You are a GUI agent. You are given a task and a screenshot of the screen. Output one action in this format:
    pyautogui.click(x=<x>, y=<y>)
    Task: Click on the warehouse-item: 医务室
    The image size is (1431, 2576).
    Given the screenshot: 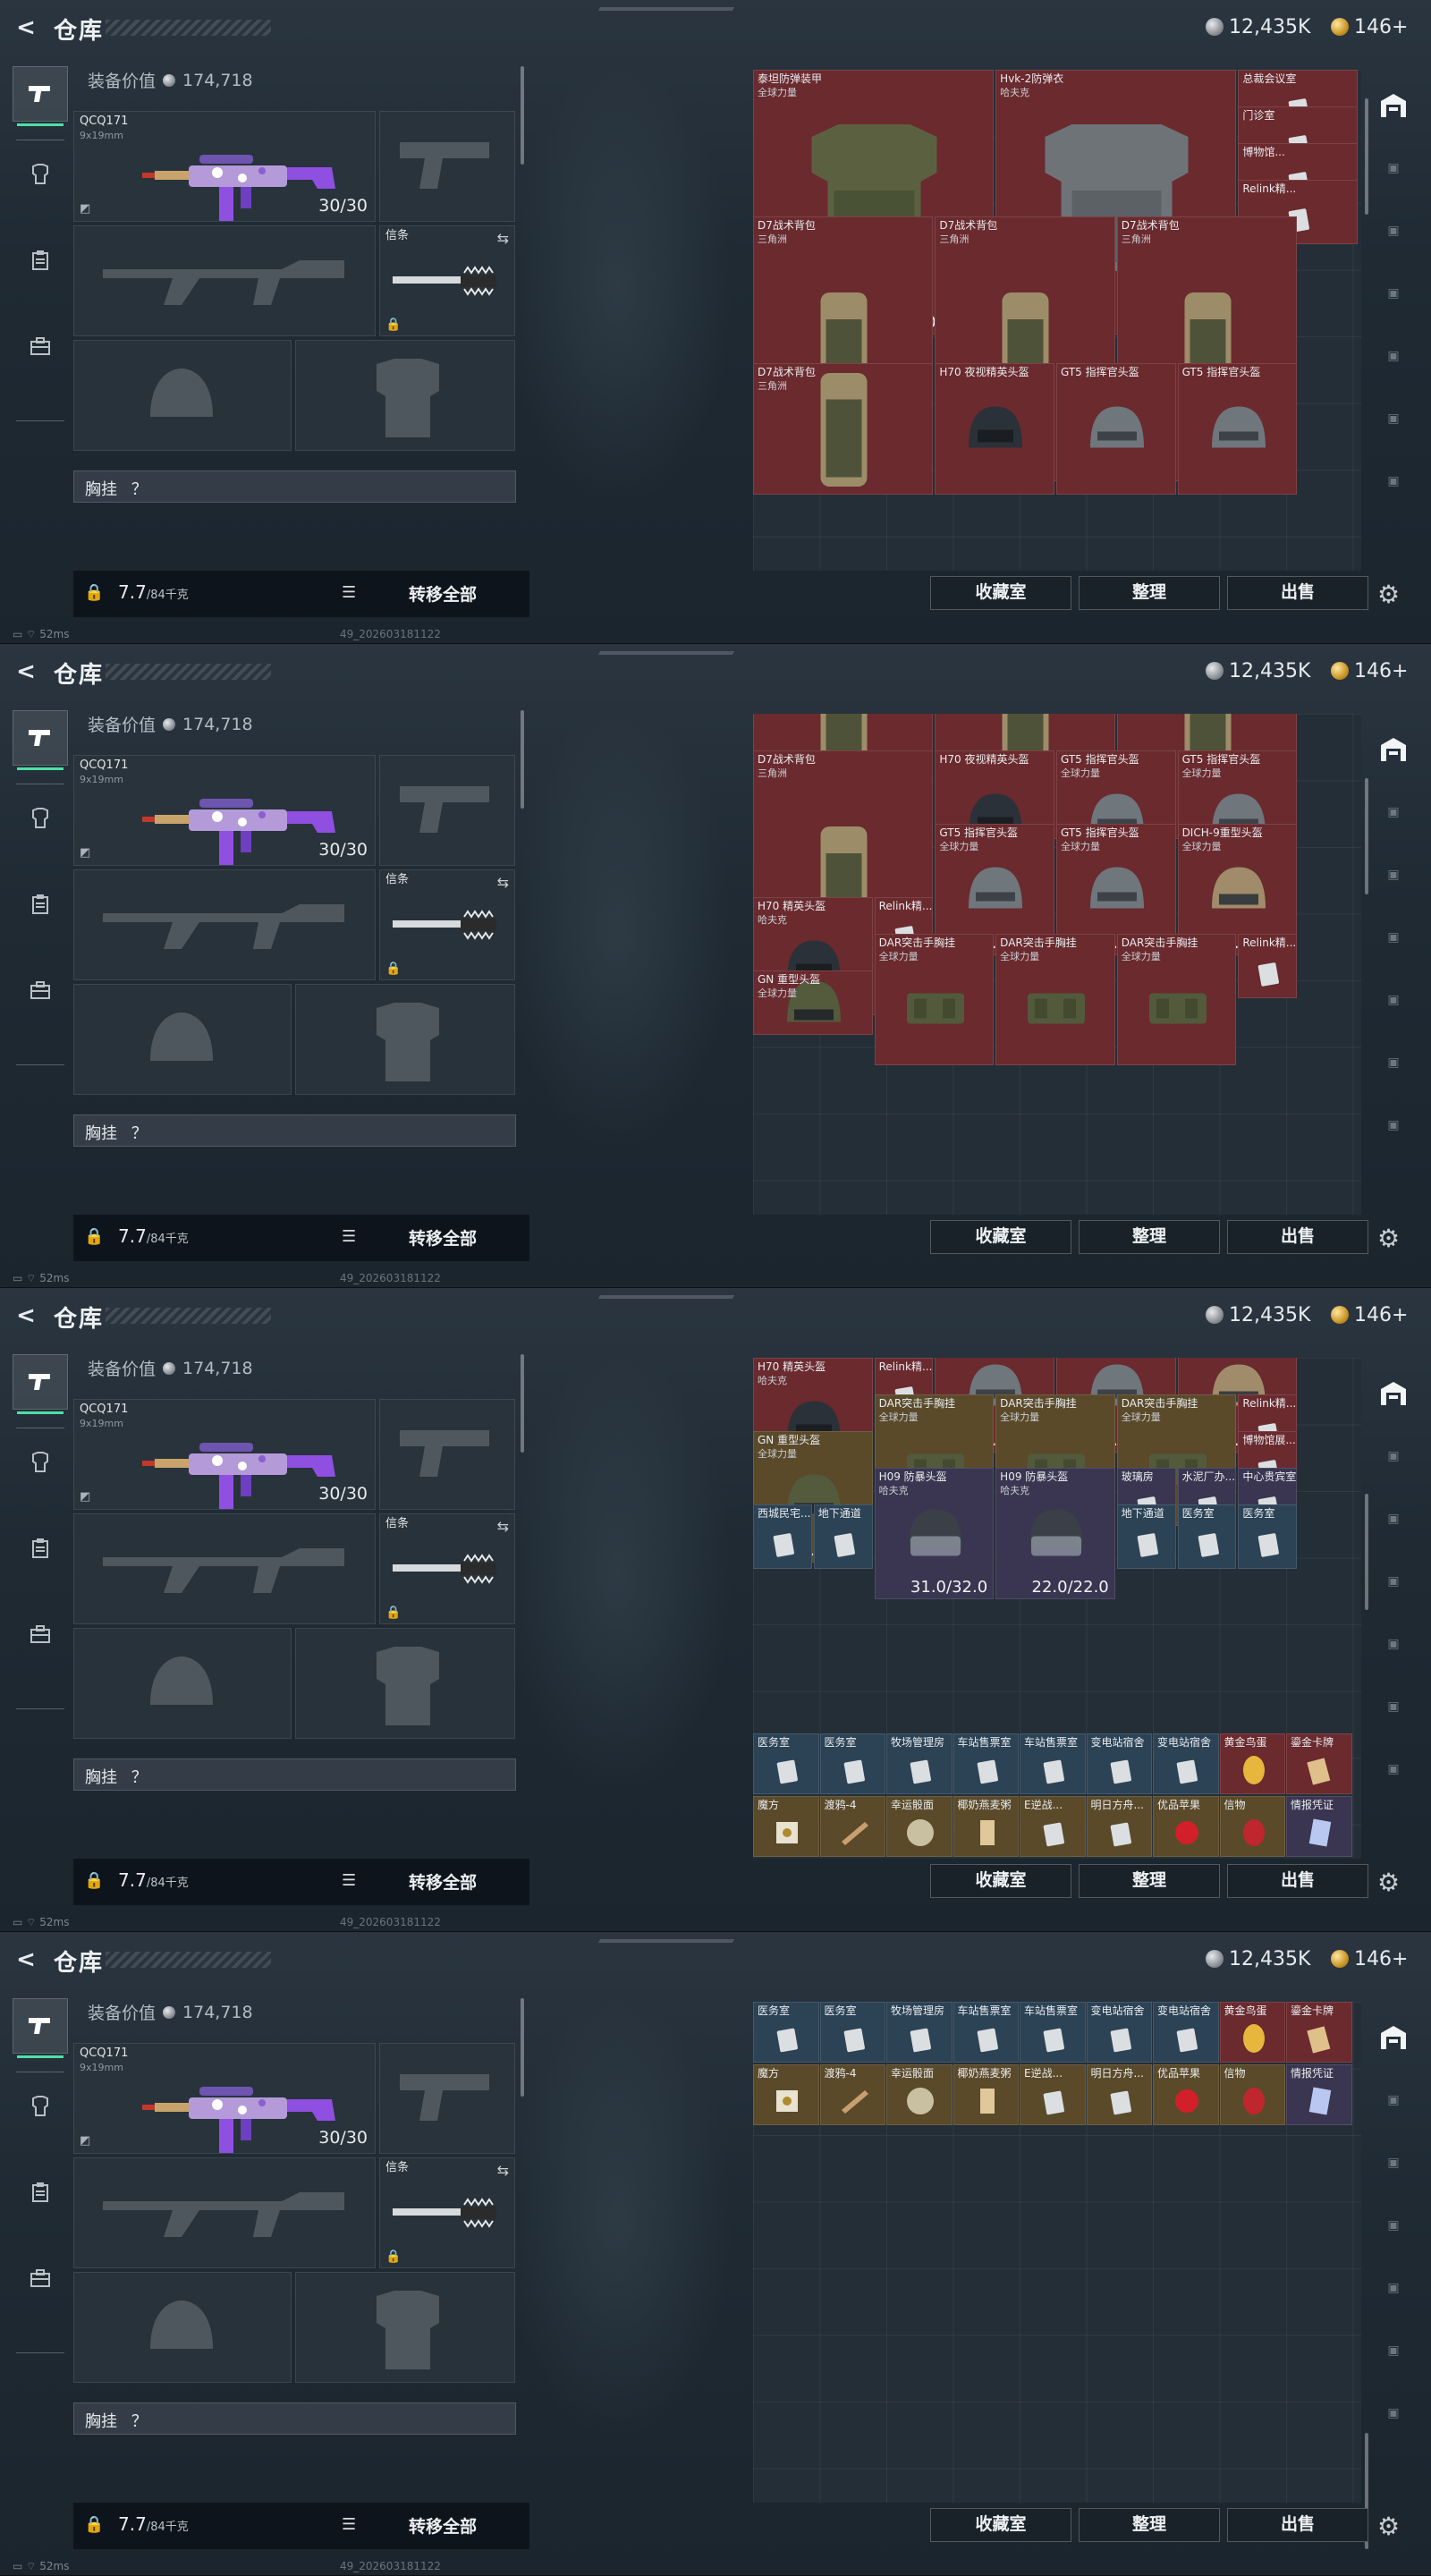 What is the action you would take?
    pyautogui.click(x=1207, y=1537)
    